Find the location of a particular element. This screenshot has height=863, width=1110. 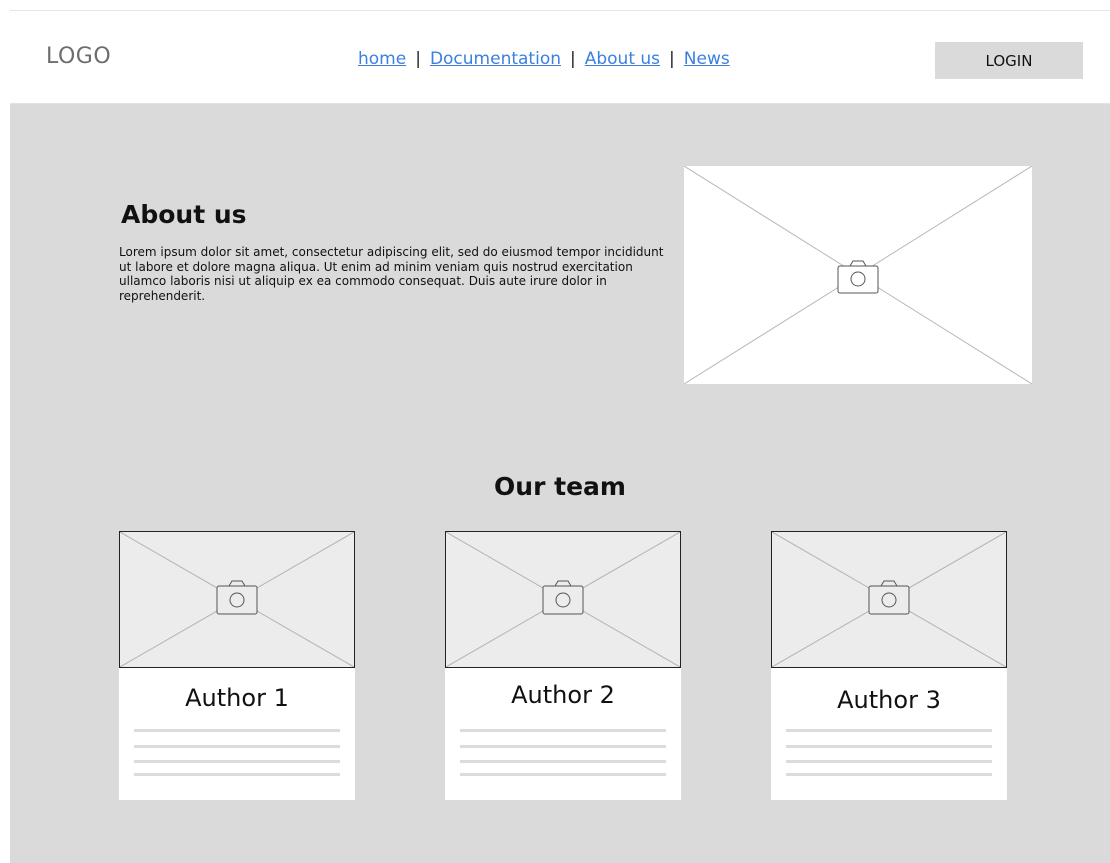

about-image-placeholder is located at coordinates (858, 275).